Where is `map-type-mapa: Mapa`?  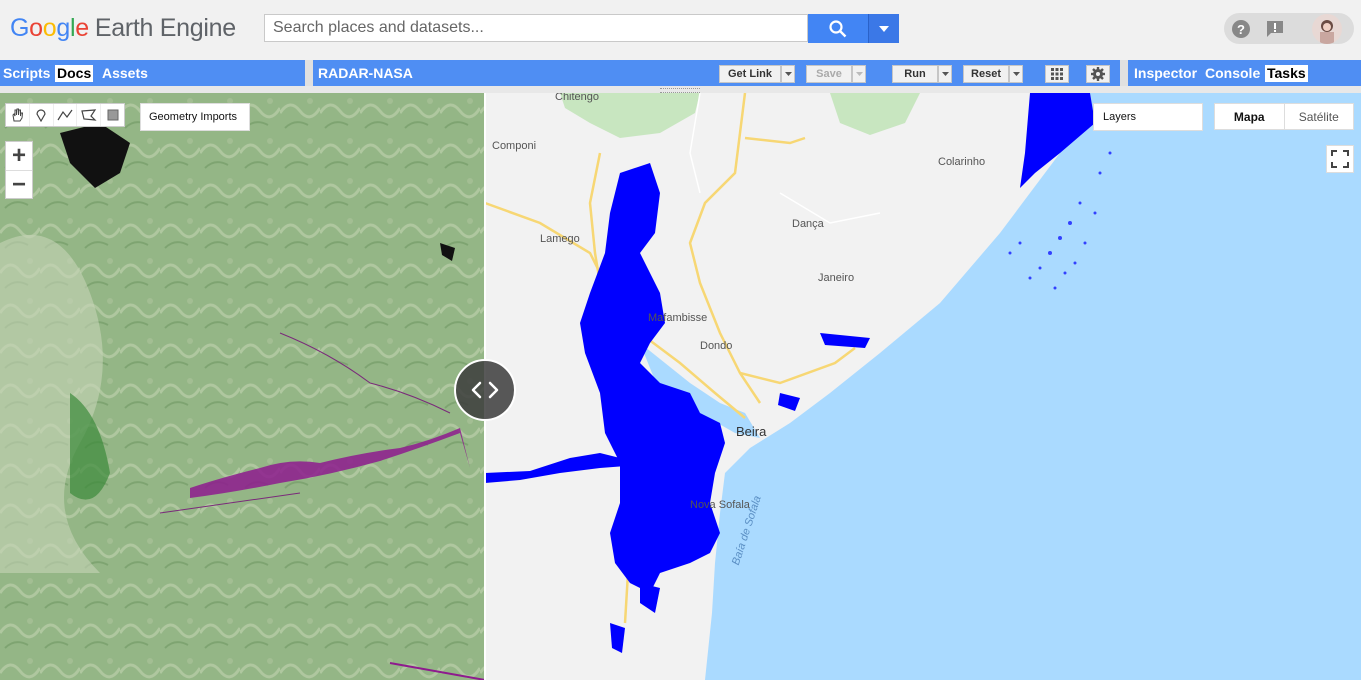
map-type-mapa: Mapa is located at coordinates (1250, 116).